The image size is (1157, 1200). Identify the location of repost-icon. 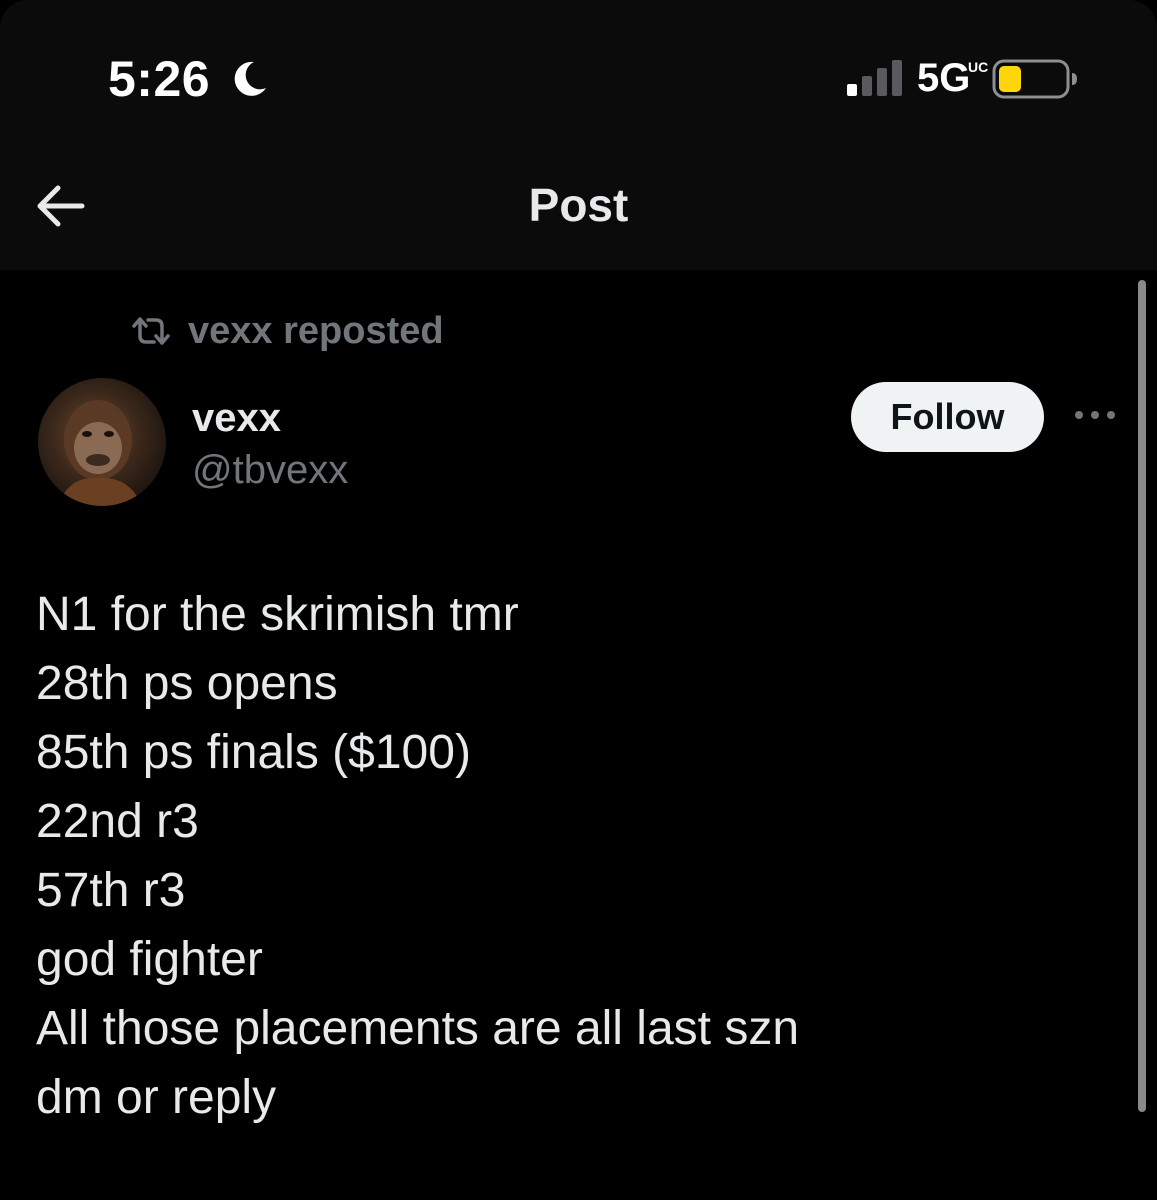
(151, 331).